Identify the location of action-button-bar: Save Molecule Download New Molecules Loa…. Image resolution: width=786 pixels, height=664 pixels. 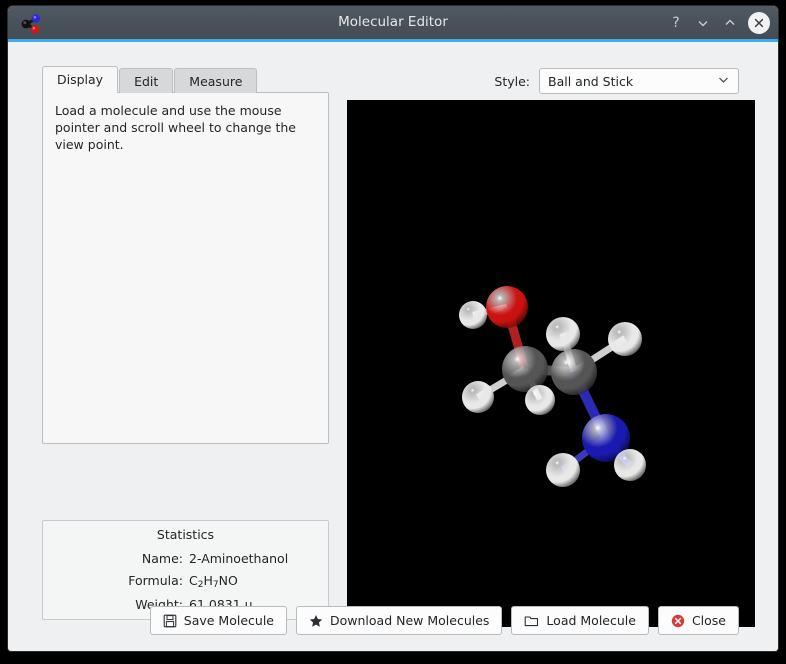
(393, 620).